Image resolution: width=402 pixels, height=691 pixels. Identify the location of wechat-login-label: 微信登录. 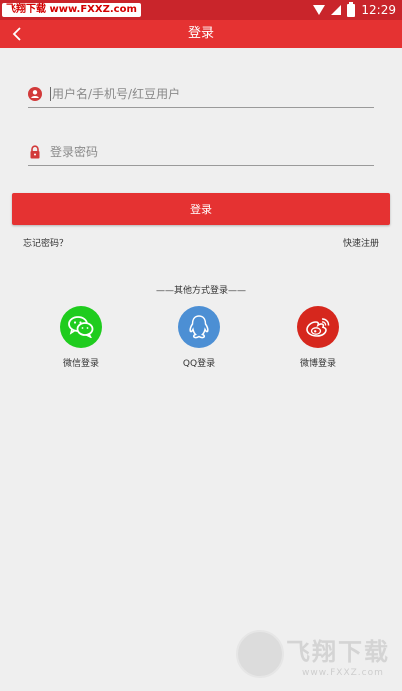
(80, 364).